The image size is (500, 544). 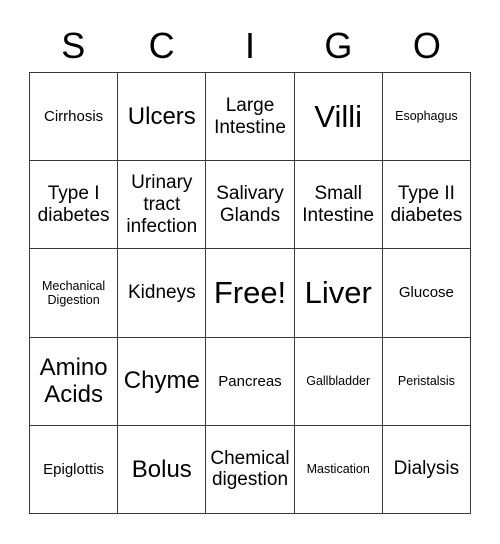 I want to click on bingo-cell-r2c5: Type II diabetes, so click(x=426, y=205).